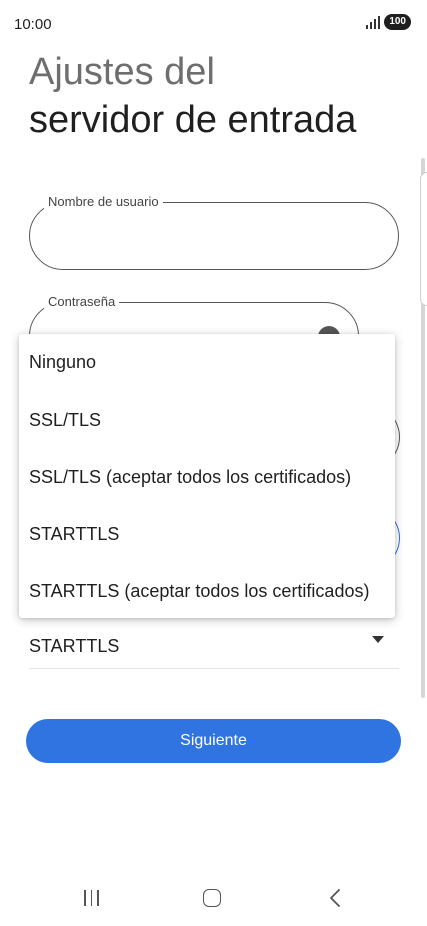 This screenshot has height=926, width=427. I want to click on status-time: 10:00, so click(33, 24).